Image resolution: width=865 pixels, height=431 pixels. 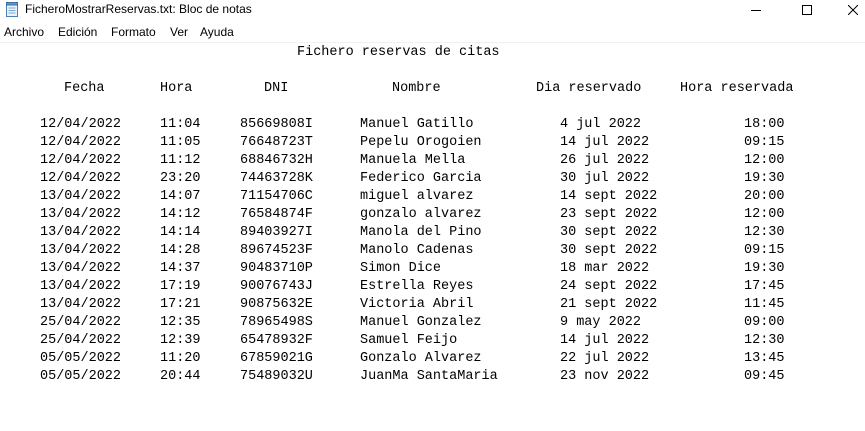 I want to click on cell-hora: 11:12, so click(x=180, y=160).